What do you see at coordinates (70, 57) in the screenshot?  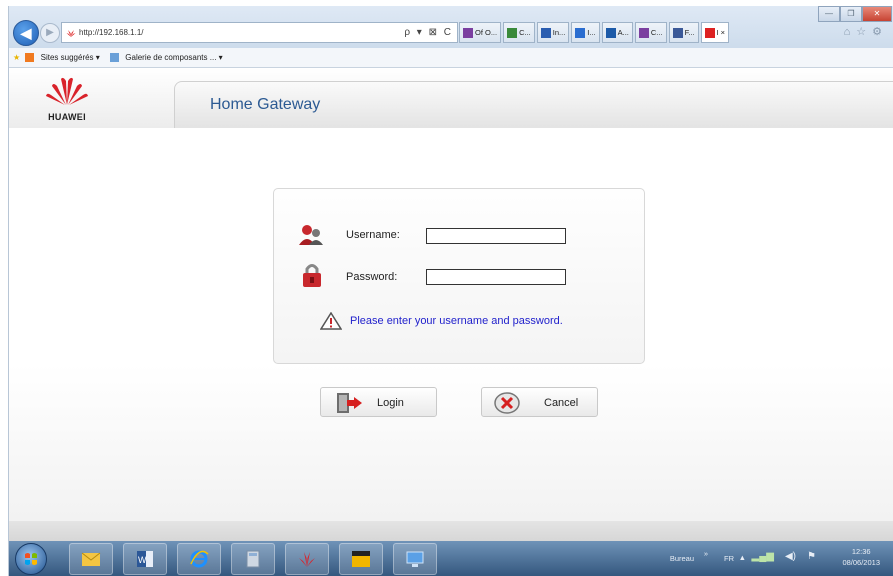 I see `favorite-suggested-sites: Sites suggérés ▾` at bounding box center [70, 57].